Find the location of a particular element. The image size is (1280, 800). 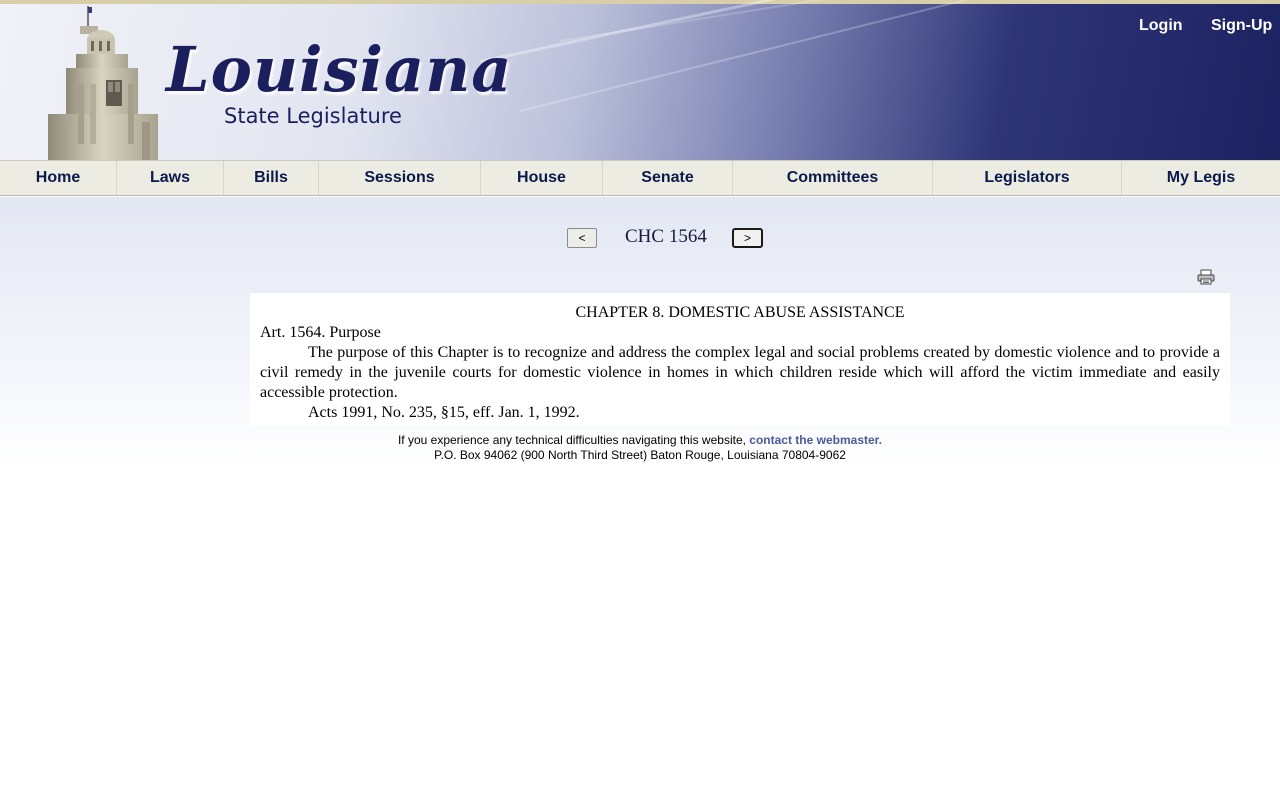

header-top-border is located at coordinates (640, 2).